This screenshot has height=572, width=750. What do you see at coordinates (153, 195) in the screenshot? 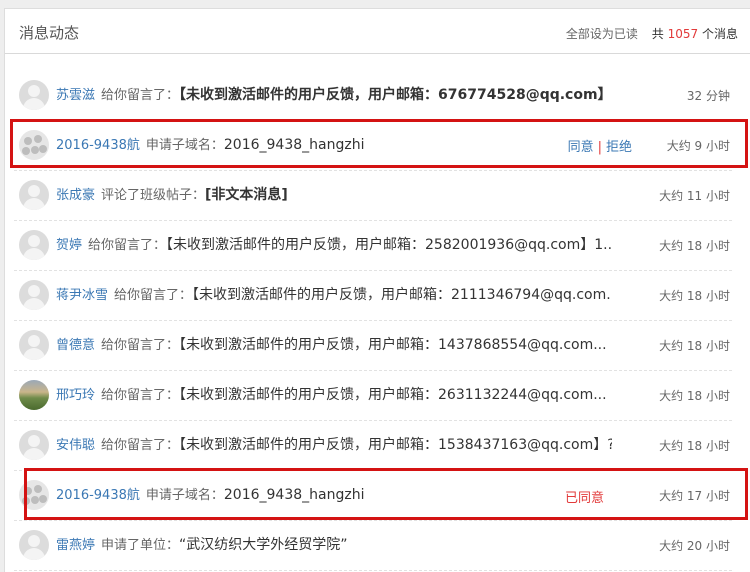
I see `action-text: 评论了班级帖子：` at bounding box center [153, 195].